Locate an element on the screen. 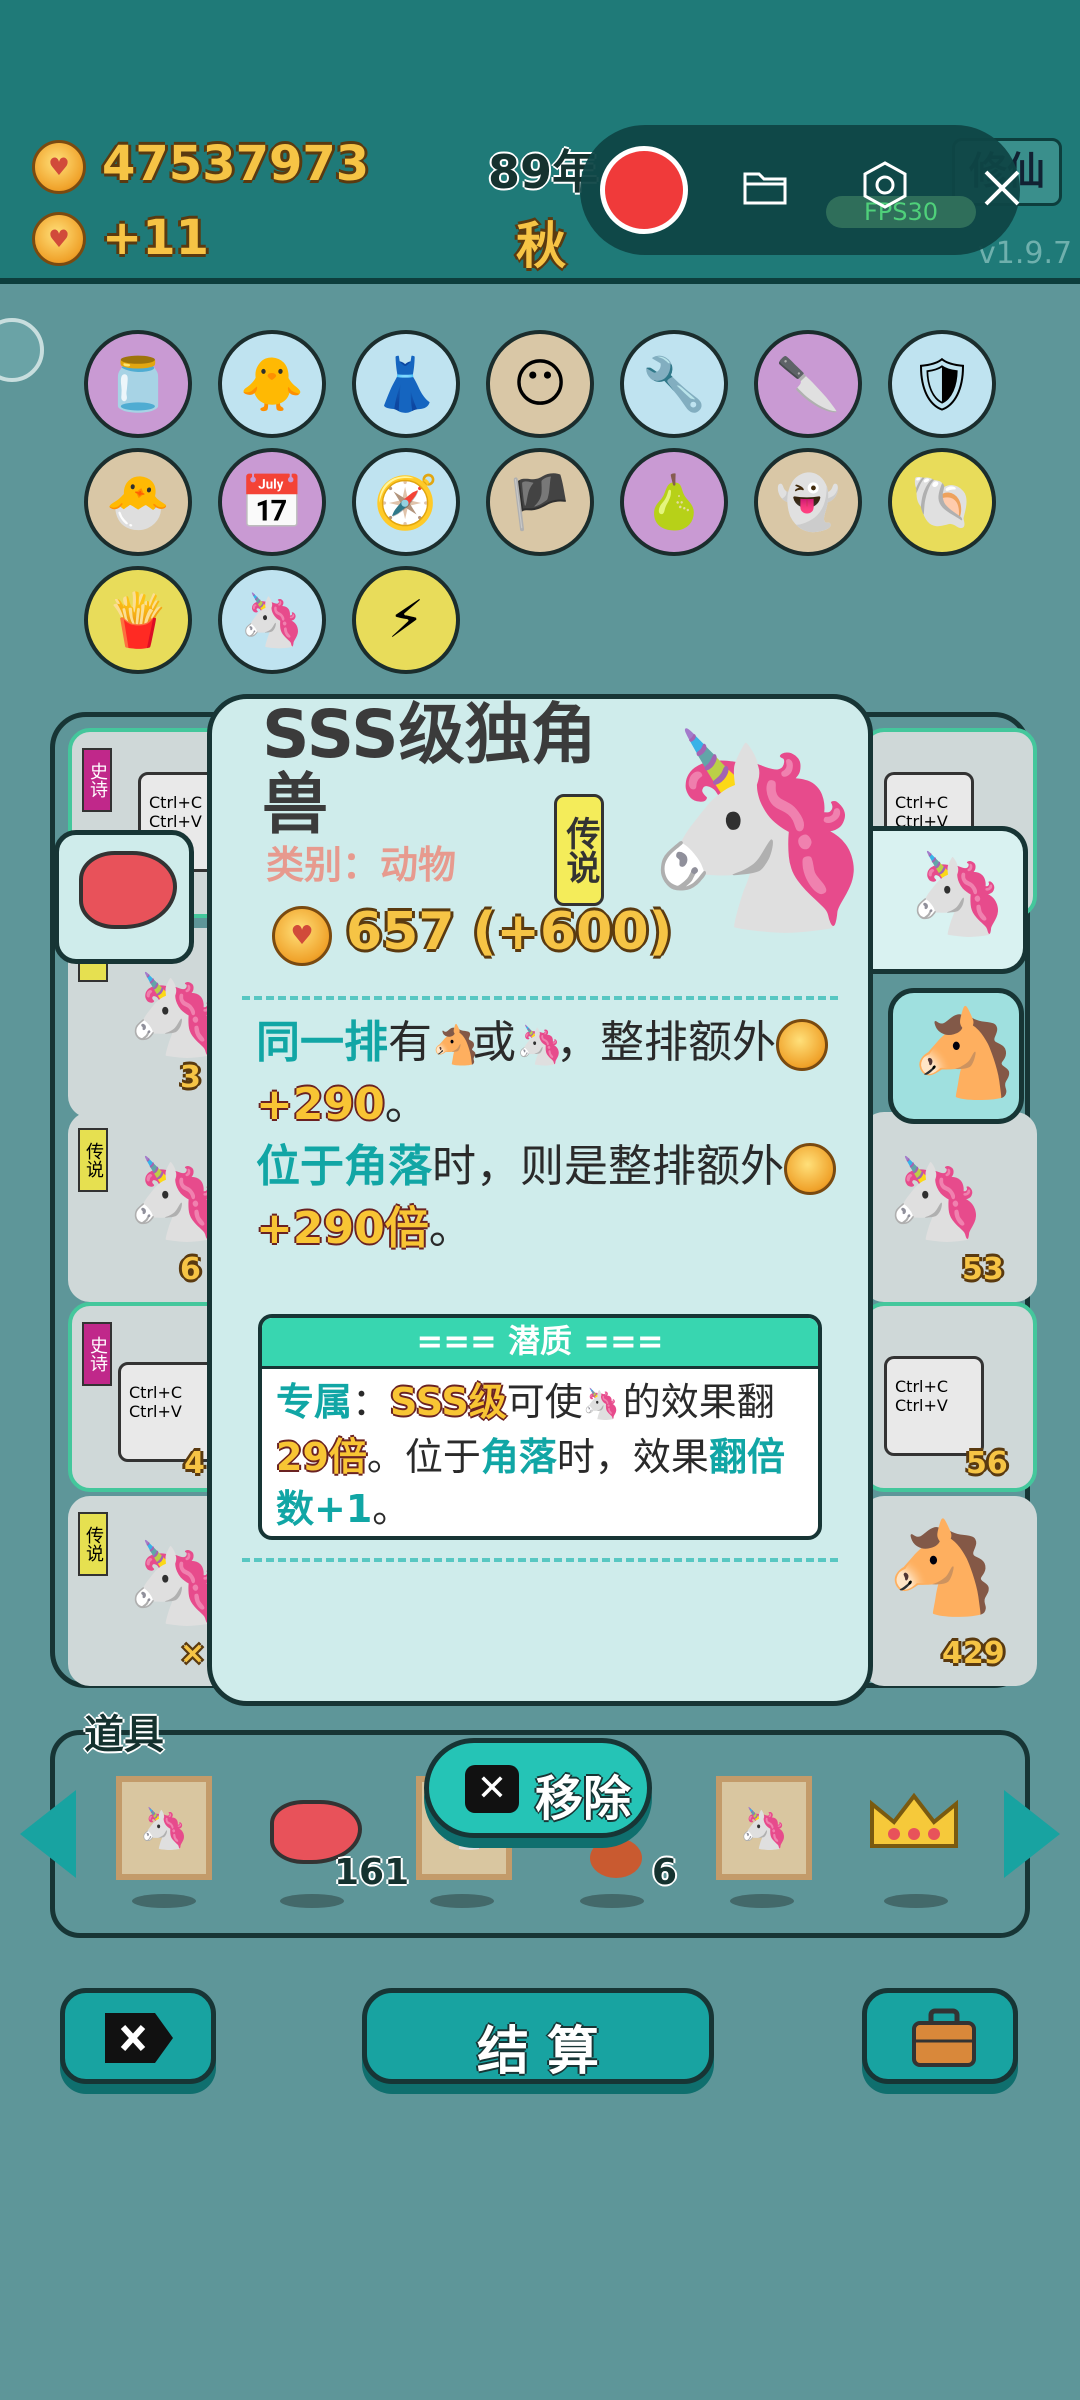 The height and width of the screenshot is (2400, 1080). owned-item-skirt-icon: 👗 is located at coordinates (406, 384).